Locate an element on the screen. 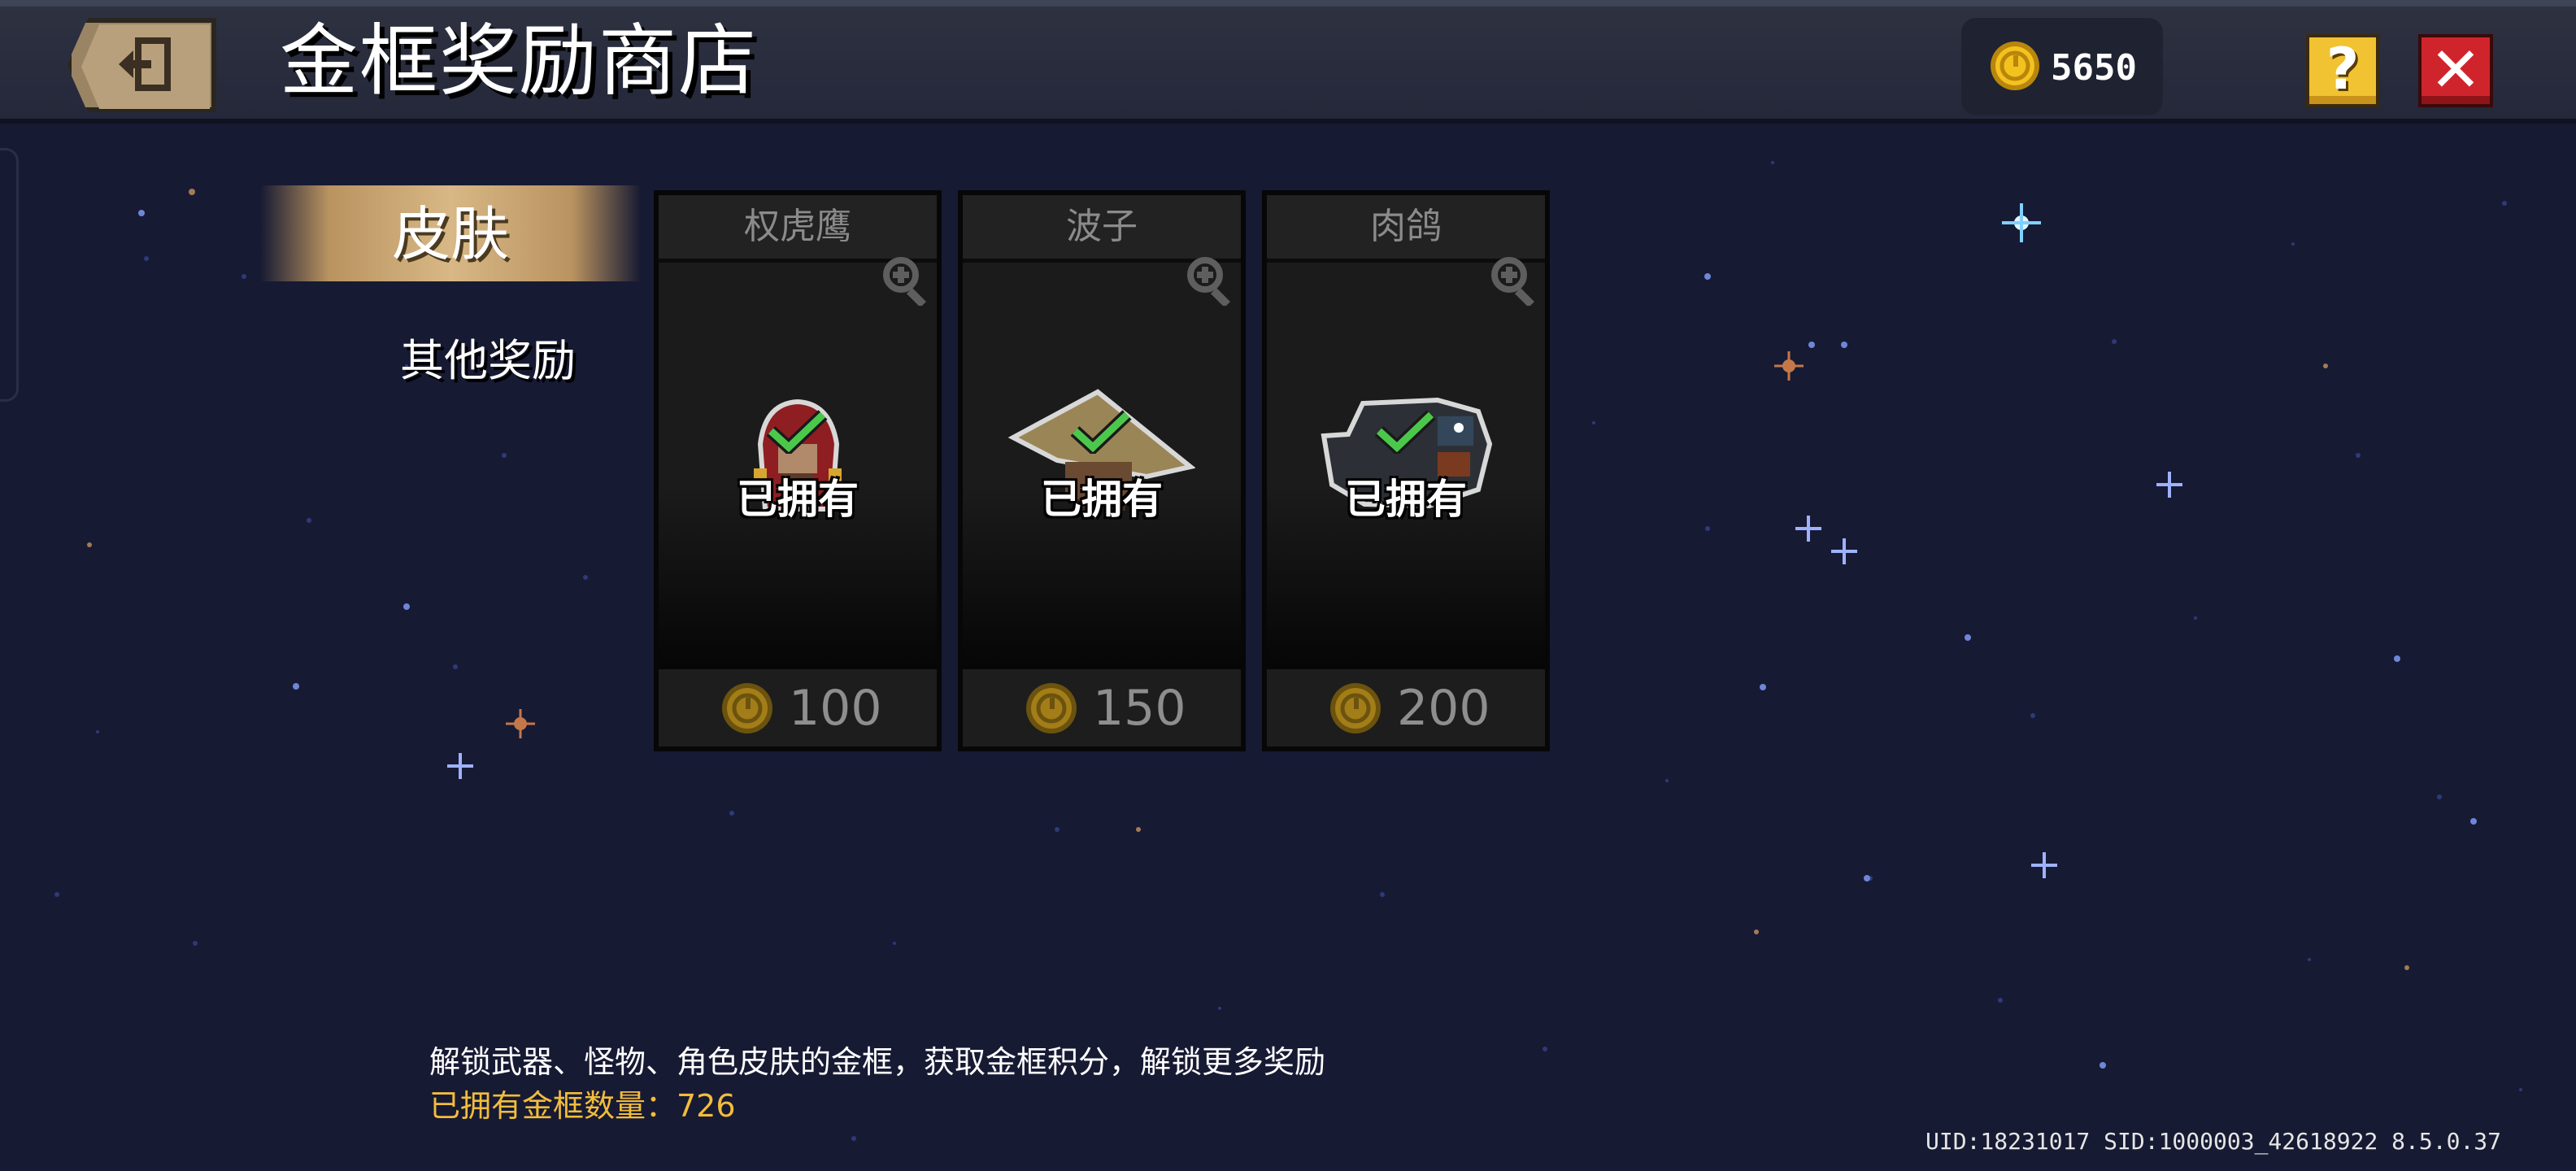 This screenshot has width=2576, height=1171. skin-card-name: 波子 is located at coordinates (1102, 229).